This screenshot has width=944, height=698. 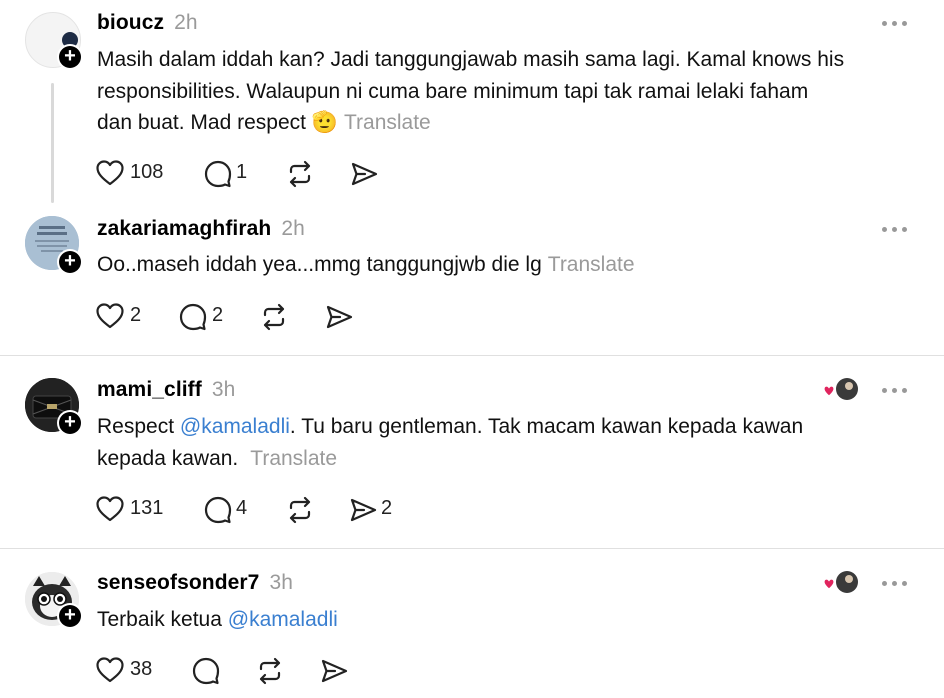 What do you see at coordinates (141, 669) in the screenshot?
I see `like-count: 38` at bounding box center [141, 669].